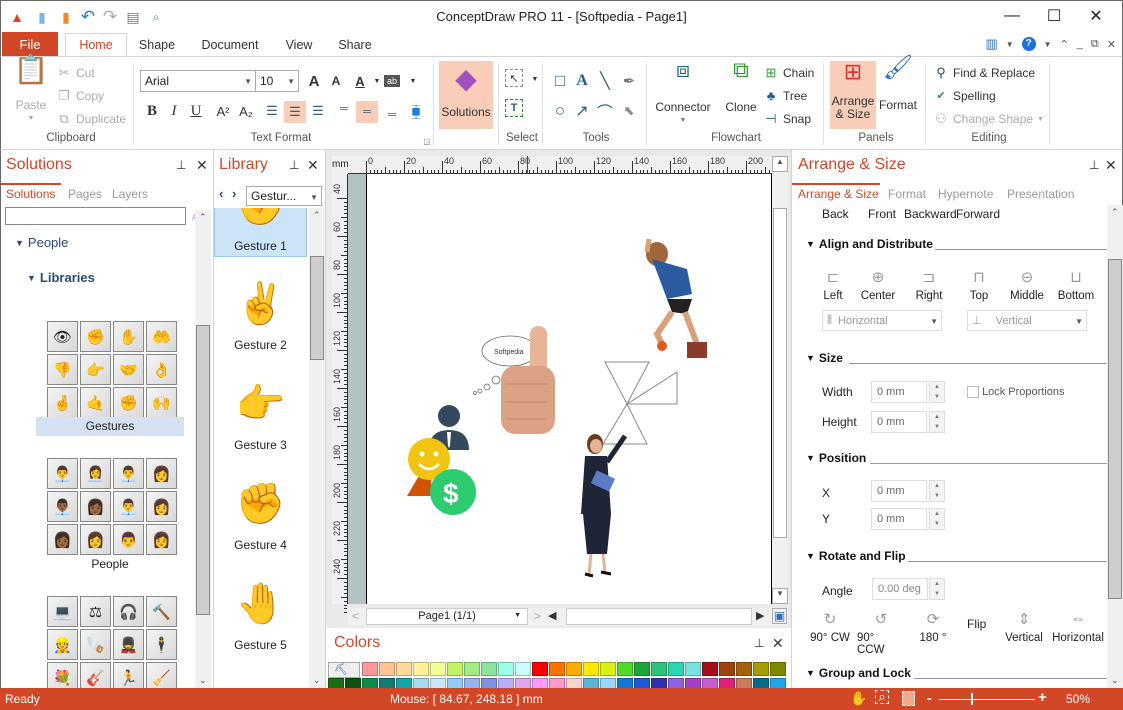 Image resolution: width=1123 pixels, height=710 pixels. What do you see at coordinates (514, 78) in the screenshot?
I see `select-pointer-icon: ↖` at bounding box center [514, 78].